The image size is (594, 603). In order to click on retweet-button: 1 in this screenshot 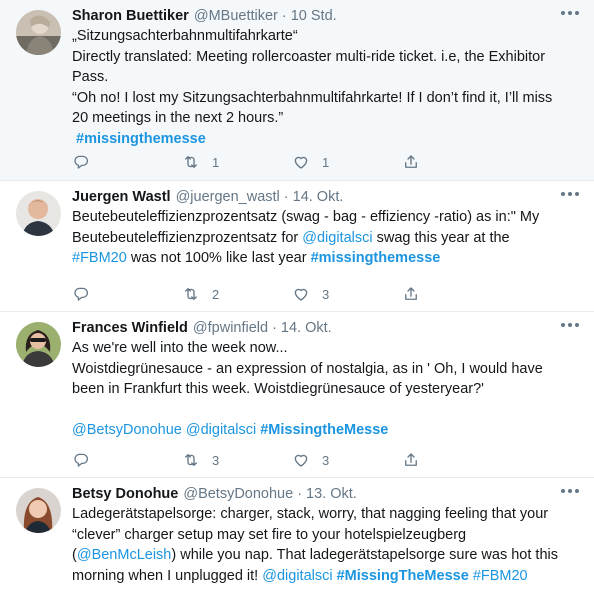, I will do `click(237, 162)`.